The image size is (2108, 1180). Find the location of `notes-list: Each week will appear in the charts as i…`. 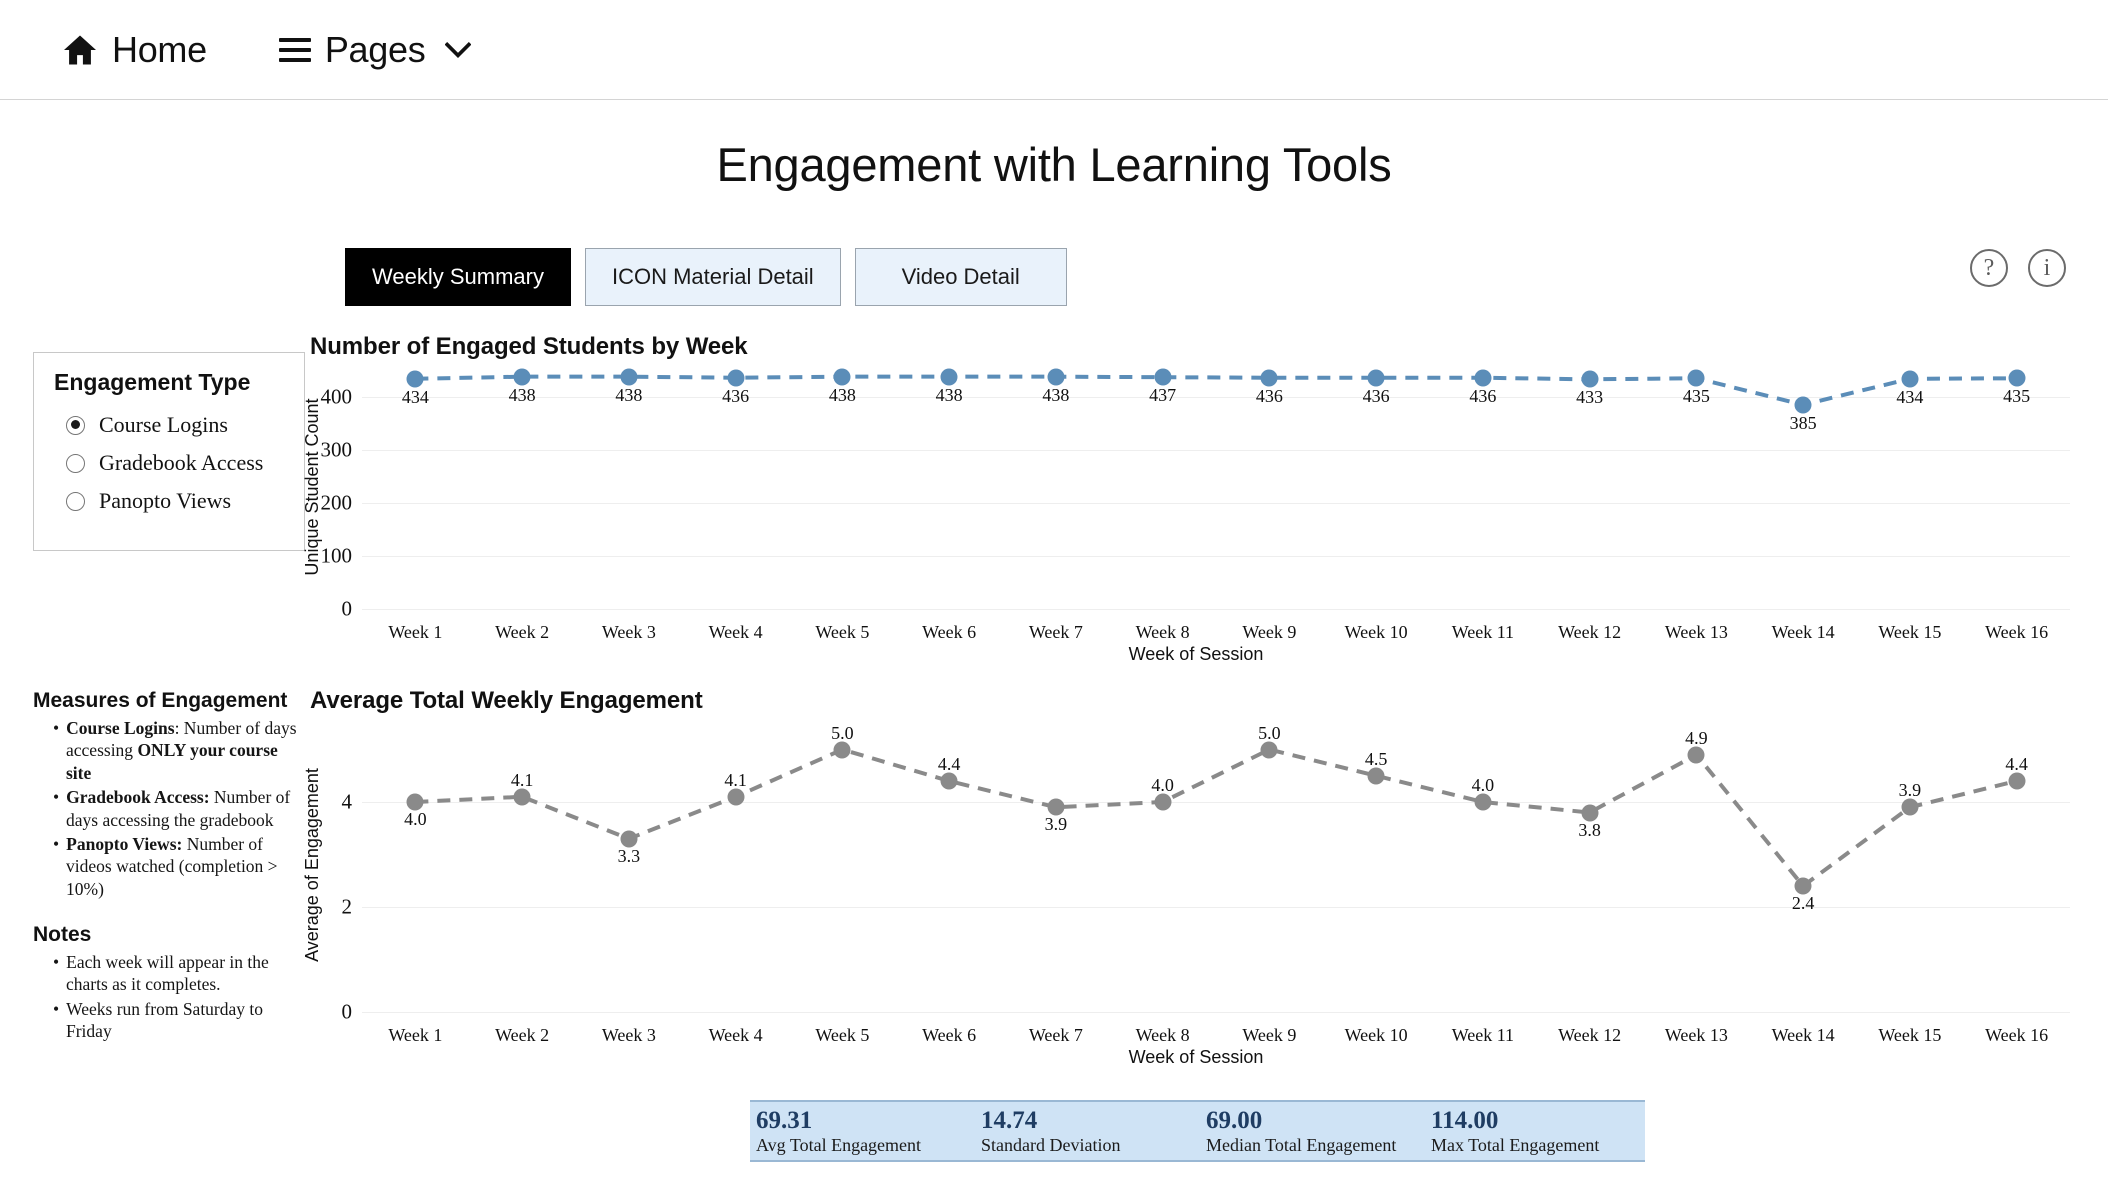

notes-list: Each week will appear in the charts as i… is located at coordinates (169, 997).